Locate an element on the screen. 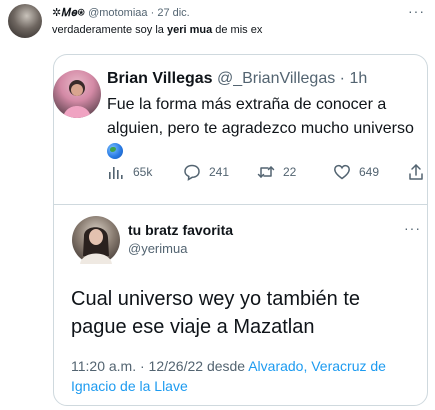 Image resolution: width=435 pixels, height=410 pixels. outer-tweet-header: ✲𝑀𝑒⍟ @motomiaa · 27 dic. is located at coordinates (121, 13).